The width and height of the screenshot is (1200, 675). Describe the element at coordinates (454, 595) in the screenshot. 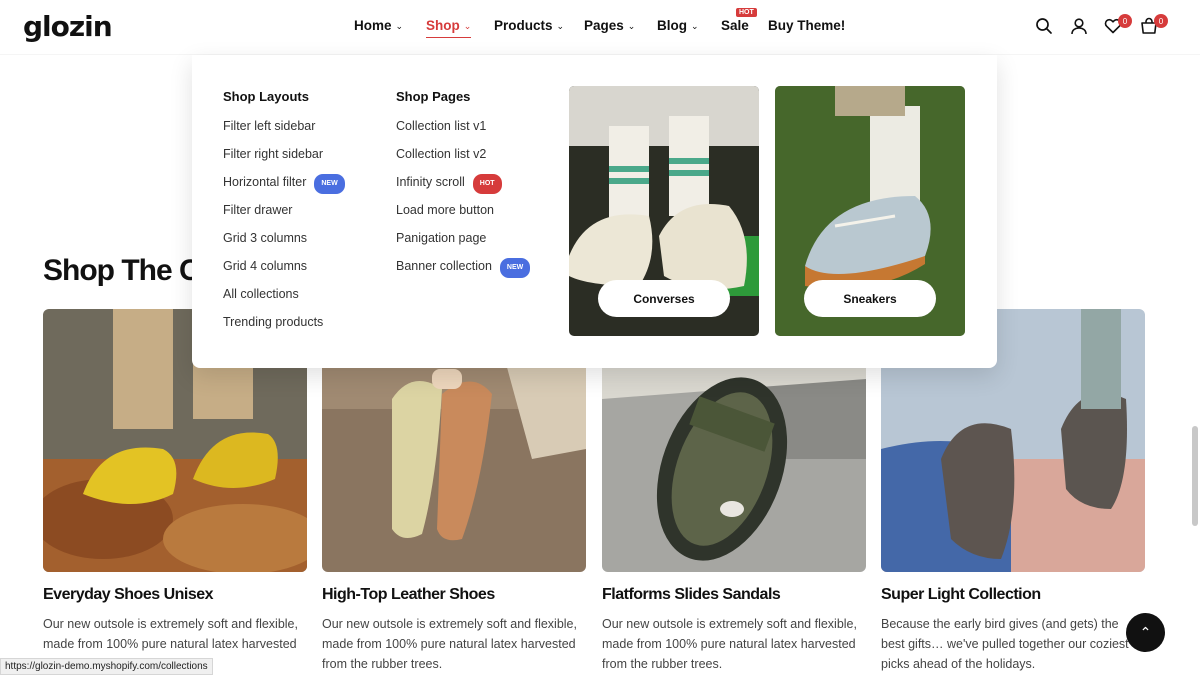

I see `collection-title: High-Top Leather Shoes` at that location.